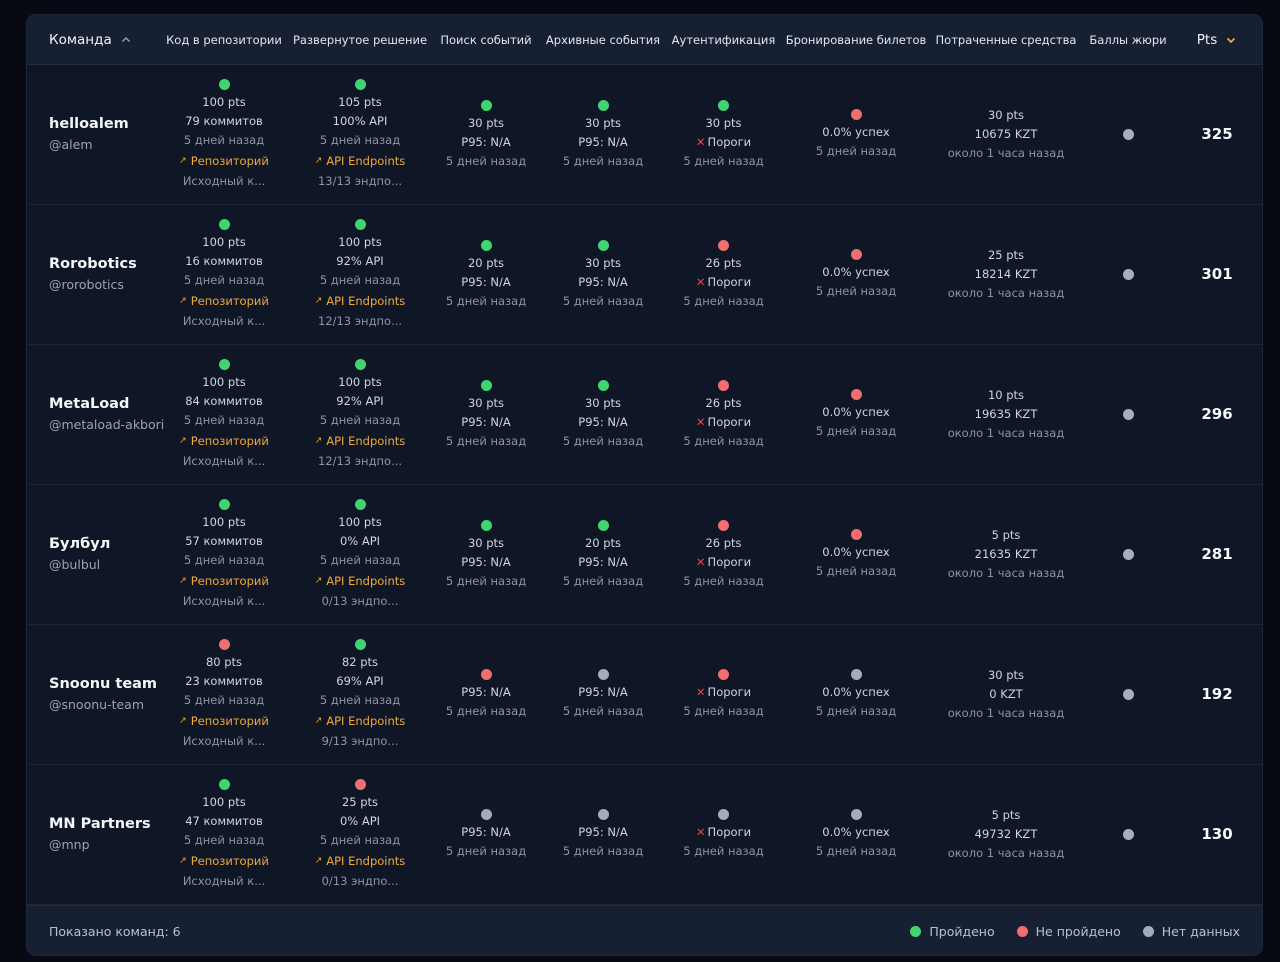 This screenshot has width=1280, height=962. Describe the element at coordinates (224, 541) in the screenshot. I see `repo-commits: 57 коммитов` at that location.